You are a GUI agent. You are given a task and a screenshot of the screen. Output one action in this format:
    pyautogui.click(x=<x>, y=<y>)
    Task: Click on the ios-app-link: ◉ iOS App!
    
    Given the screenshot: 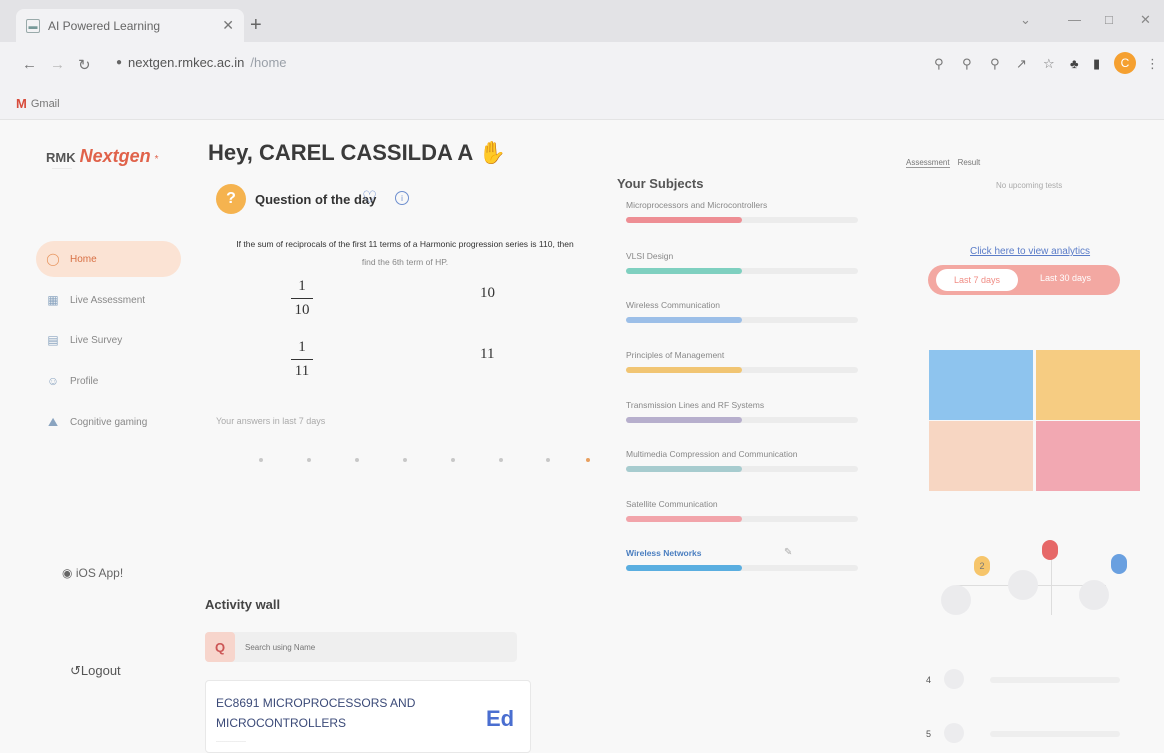 What is the action you would take?
    pyautogui.click(x=92, y=573)
    